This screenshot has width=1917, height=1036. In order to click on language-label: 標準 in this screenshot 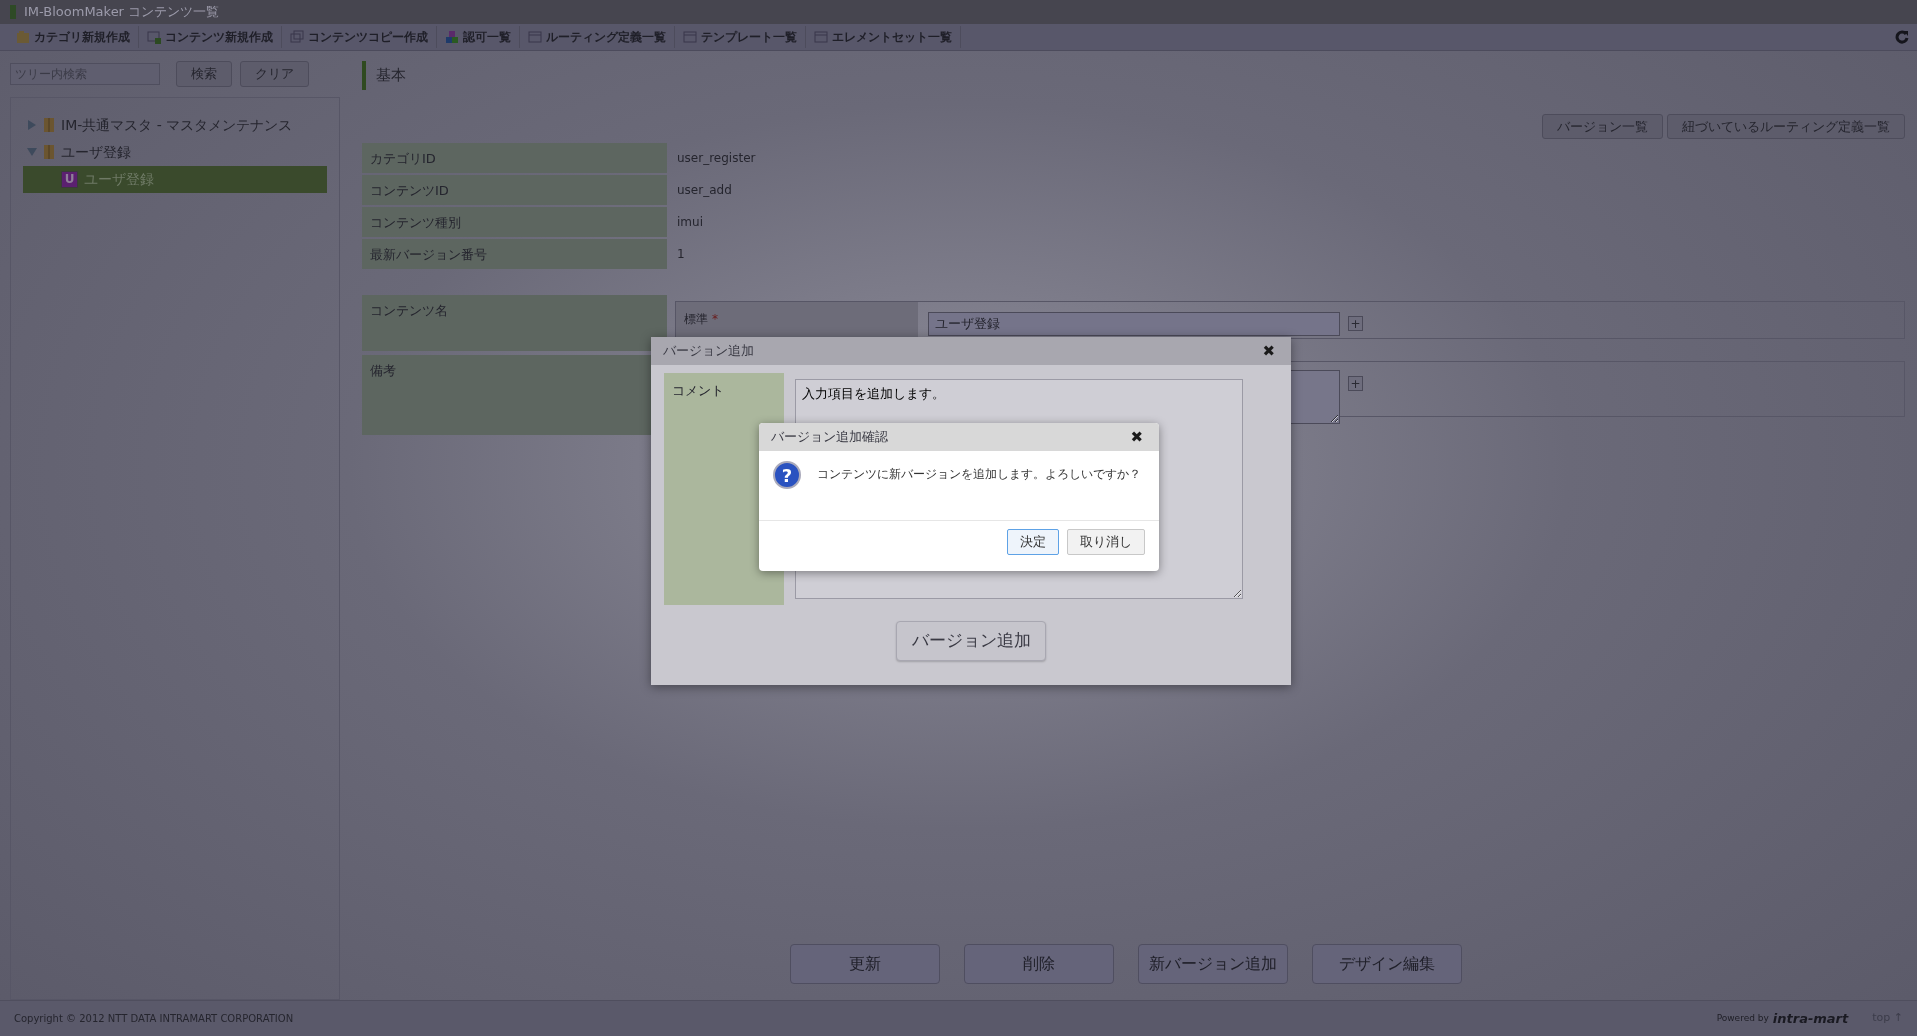, I will do `click(696, 319)`.